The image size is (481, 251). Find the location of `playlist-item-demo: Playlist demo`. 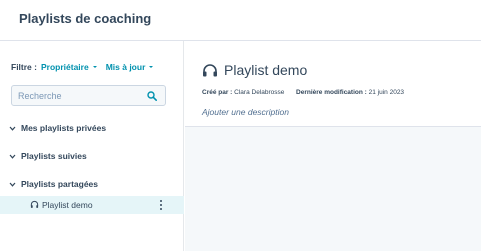

playlist-item-demo: Playlist demo is located at coordinates (92, 205).